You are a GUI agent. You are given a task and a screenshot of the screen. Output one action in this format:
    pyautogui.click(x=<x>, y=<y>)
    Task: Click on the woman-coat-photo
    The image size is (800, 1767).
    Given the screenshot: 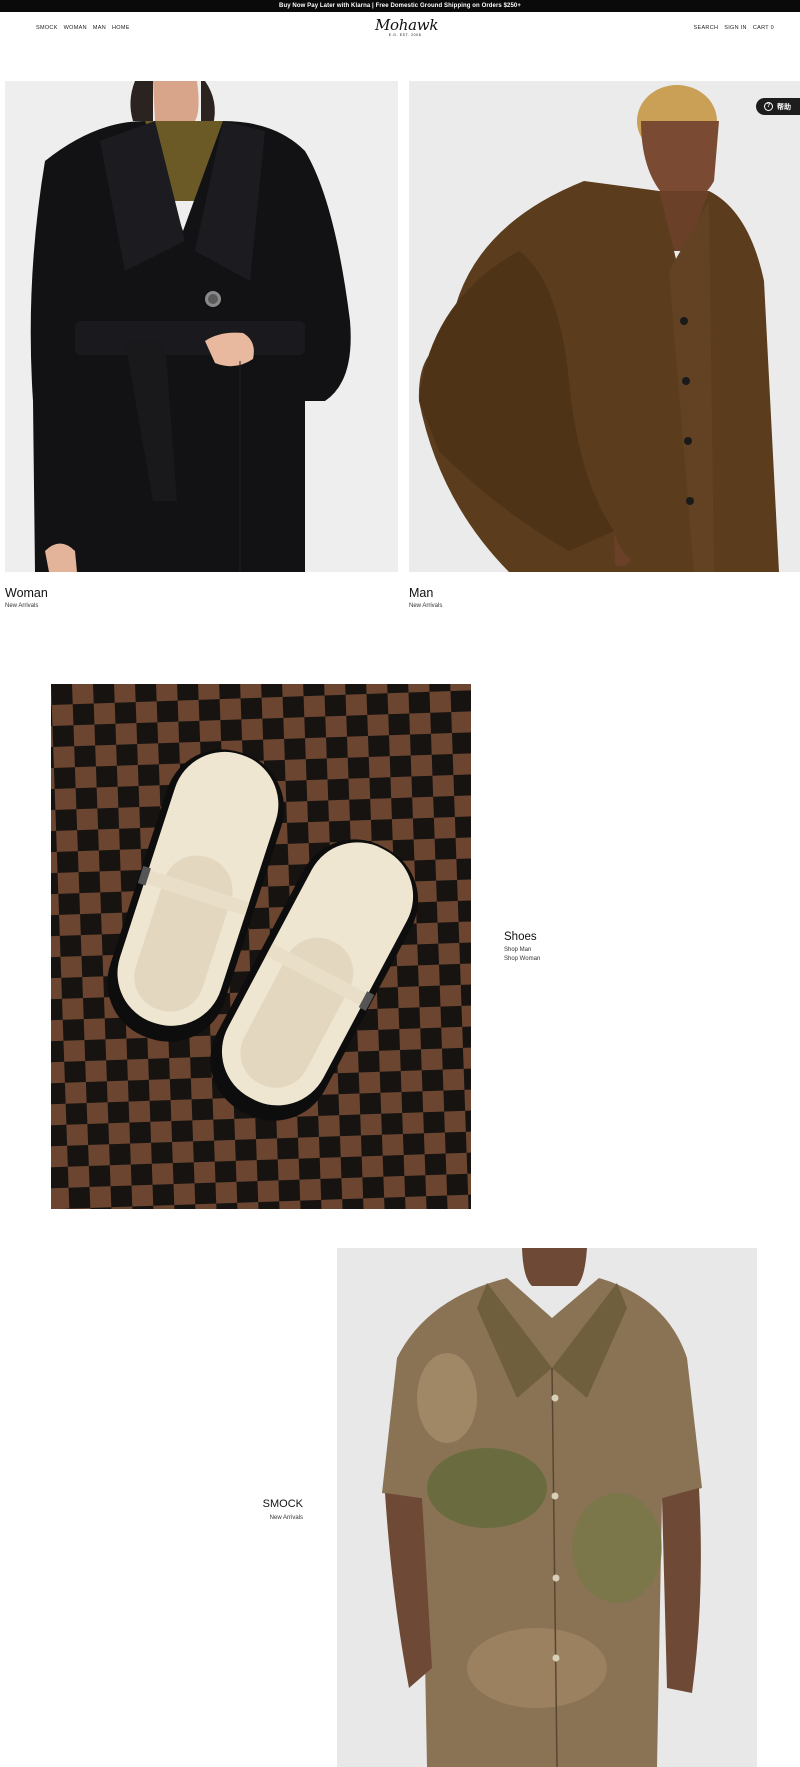 What is the action you would take?
    pyautogui.click(x=201, y=326)
    